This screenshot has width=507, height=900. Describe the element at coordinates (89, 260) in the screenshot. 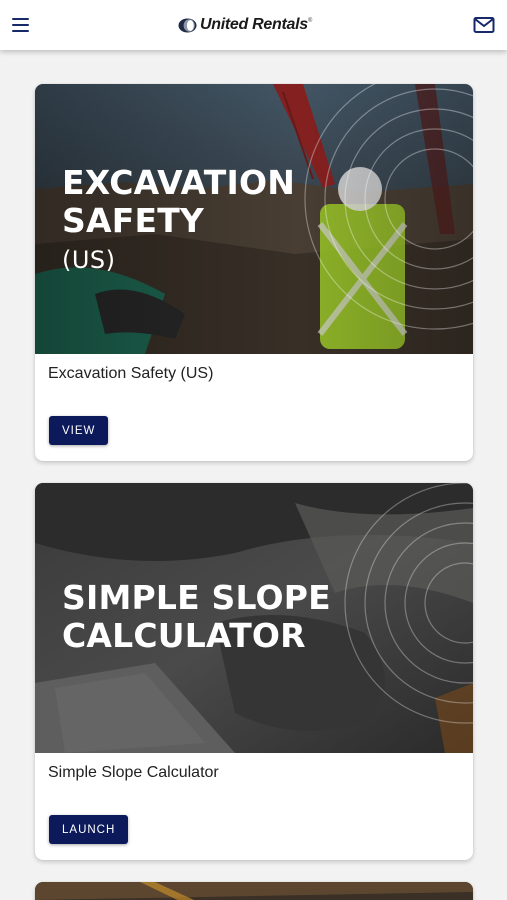

I see `hero-subtitle: (US)` at that location.